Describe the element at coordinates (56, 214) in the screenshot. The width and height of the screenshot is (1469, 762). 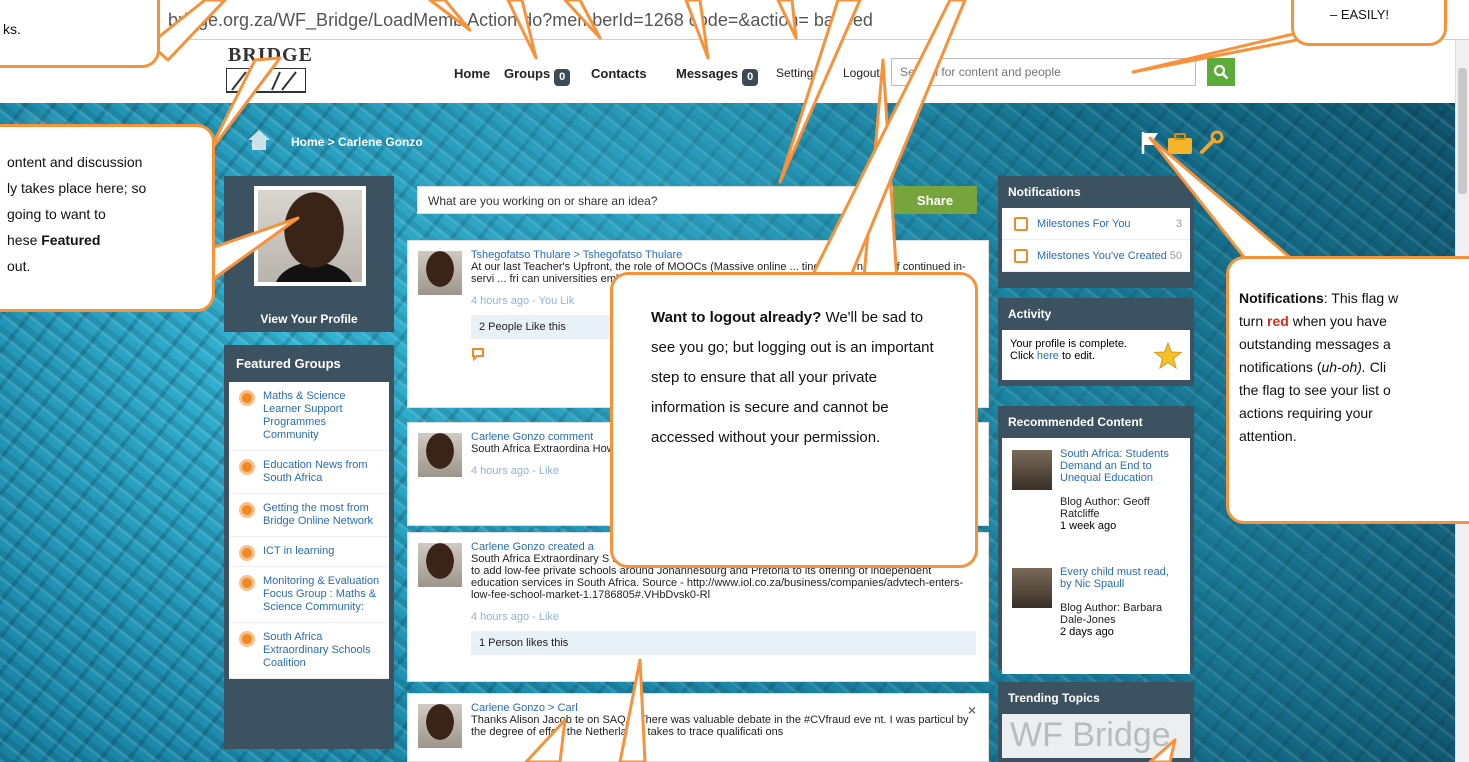
I see `callout-featured-line3: going to want to` at that location.